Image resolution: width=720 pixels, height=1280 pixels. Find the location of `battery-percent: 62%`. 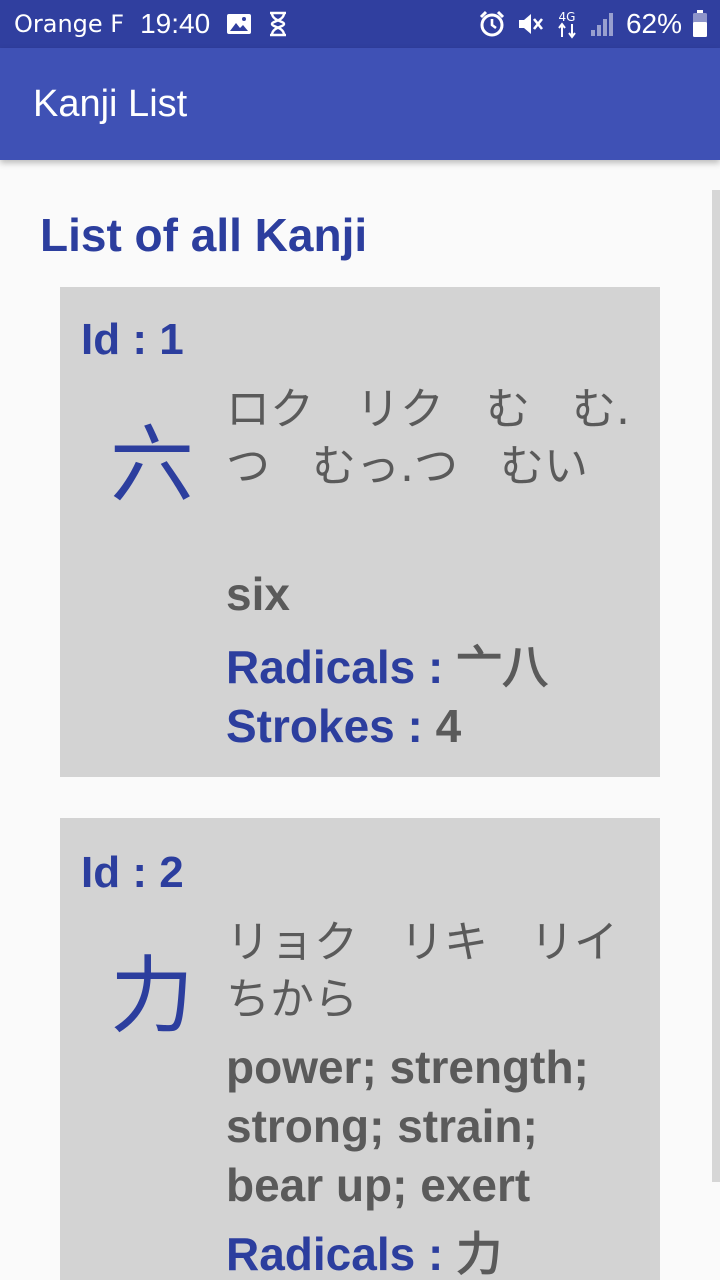

battery-percent: 62% is located at coordinates (653, 23).